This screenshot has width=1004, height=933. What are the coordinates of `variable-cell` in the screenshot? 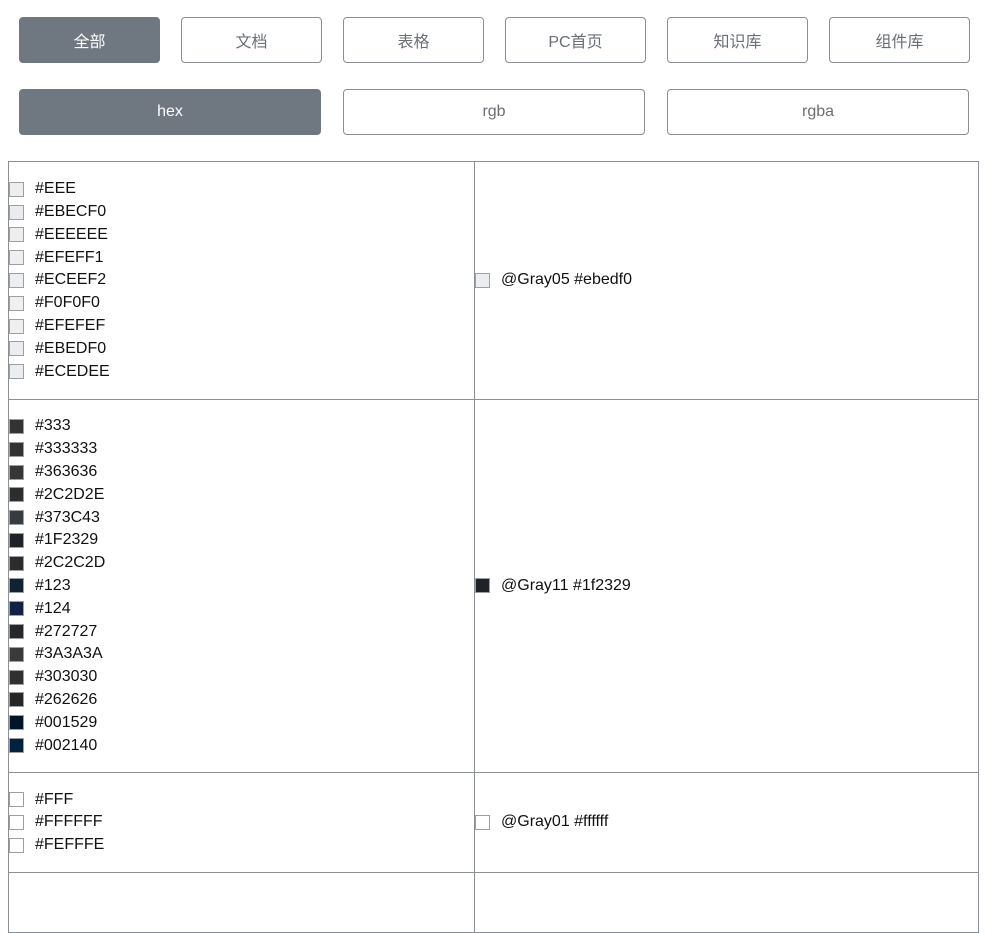 It's located at (726, 902).